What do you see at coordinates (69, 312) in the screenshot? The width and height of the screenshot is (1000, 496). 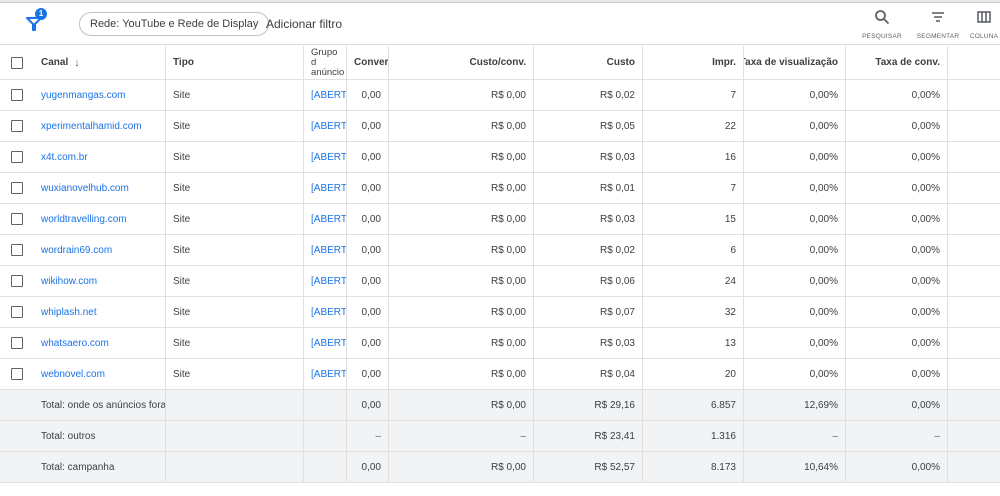 I see `canal-link: whiplash.net` at bounding box center [69, 312].